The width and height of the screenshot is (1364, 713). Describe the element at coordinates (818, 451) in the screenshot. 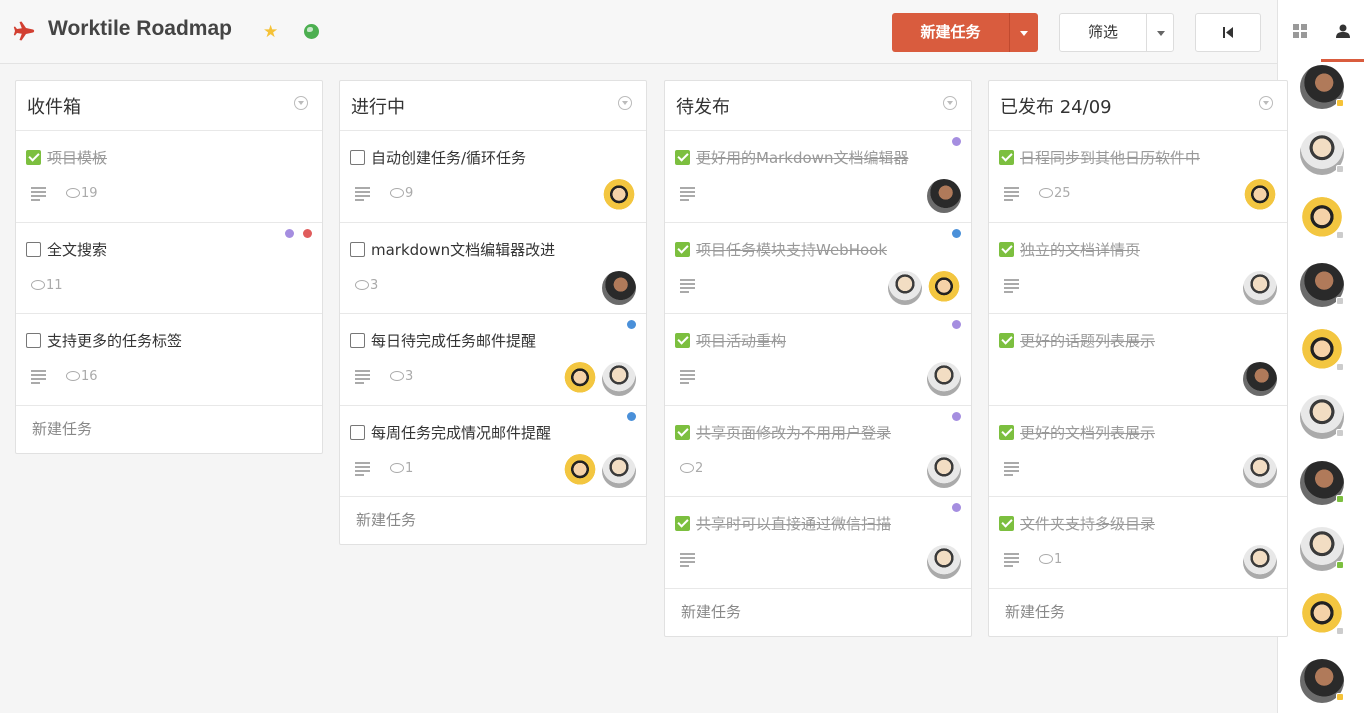

I see `task-card: 共享页面修改为不用用户登录 2` at that location.